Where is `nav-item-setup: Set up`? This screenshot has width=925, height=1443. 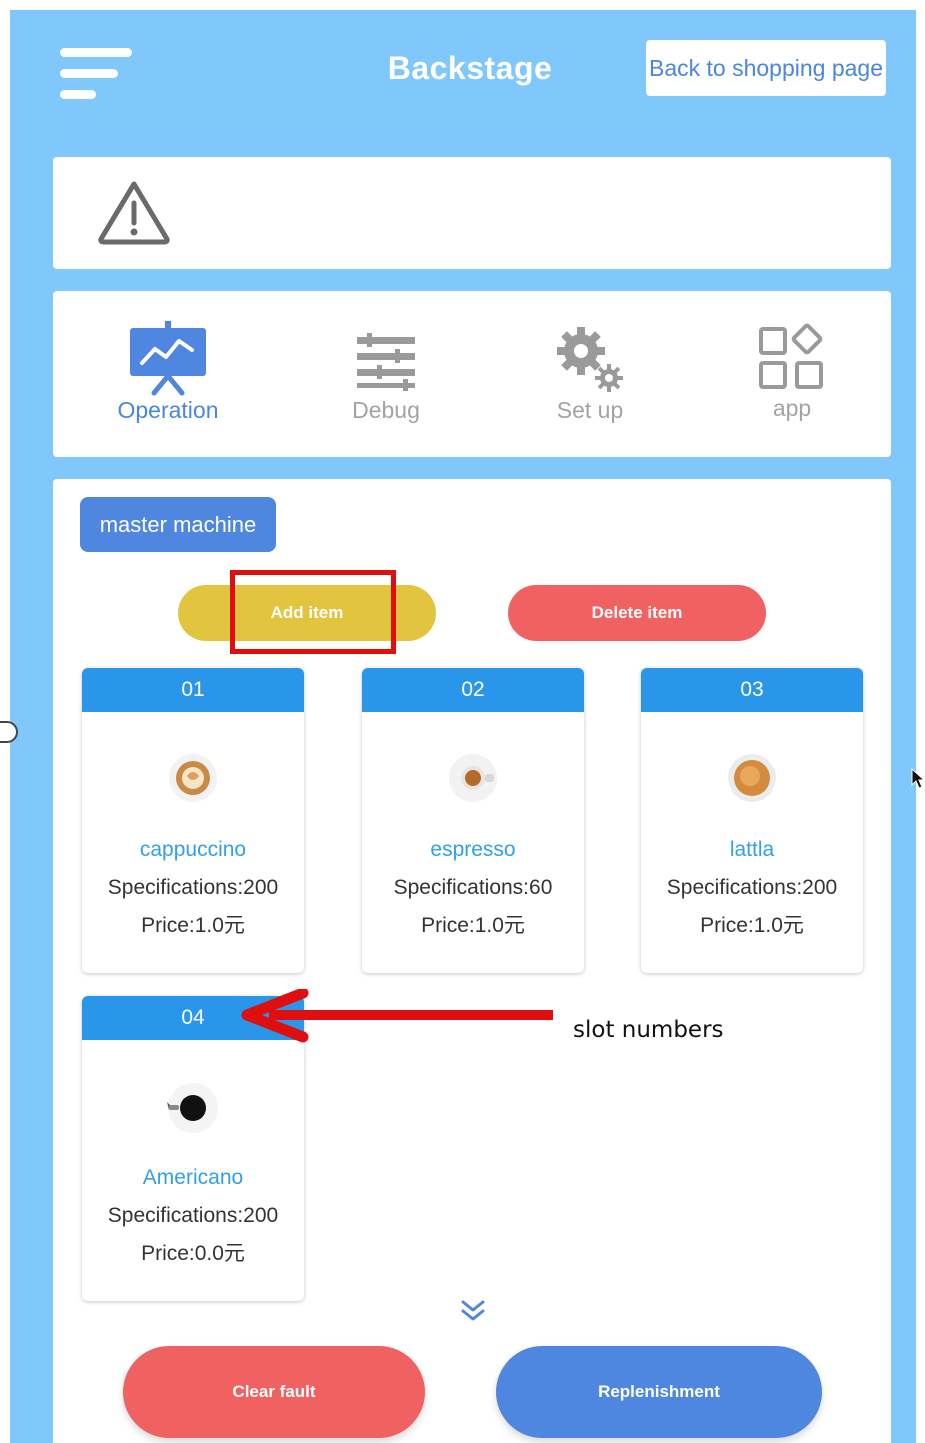 nav-item-setup: Set up is located at coordinates (590, 374).